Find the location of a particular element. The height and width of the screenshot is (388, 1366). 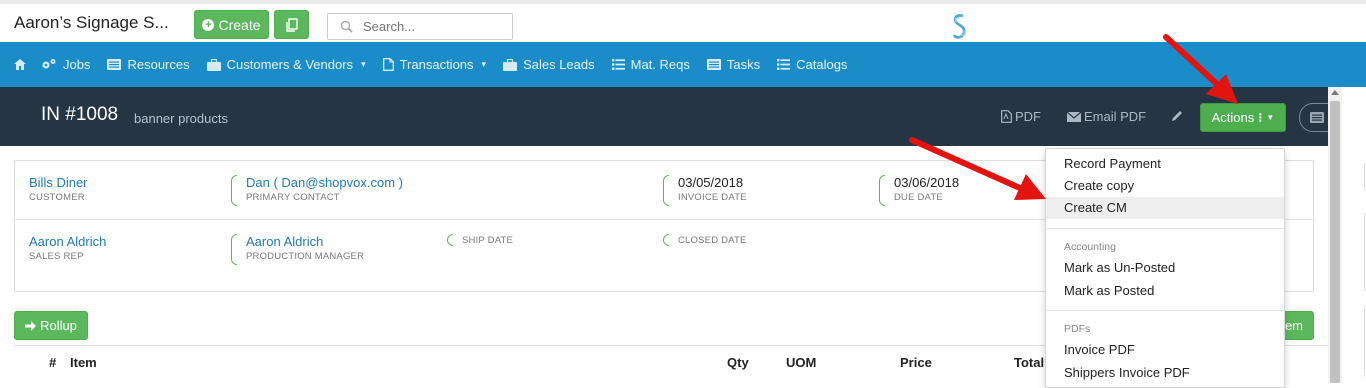

customer-link: Bills Diner is located at coordinates (58, 182).